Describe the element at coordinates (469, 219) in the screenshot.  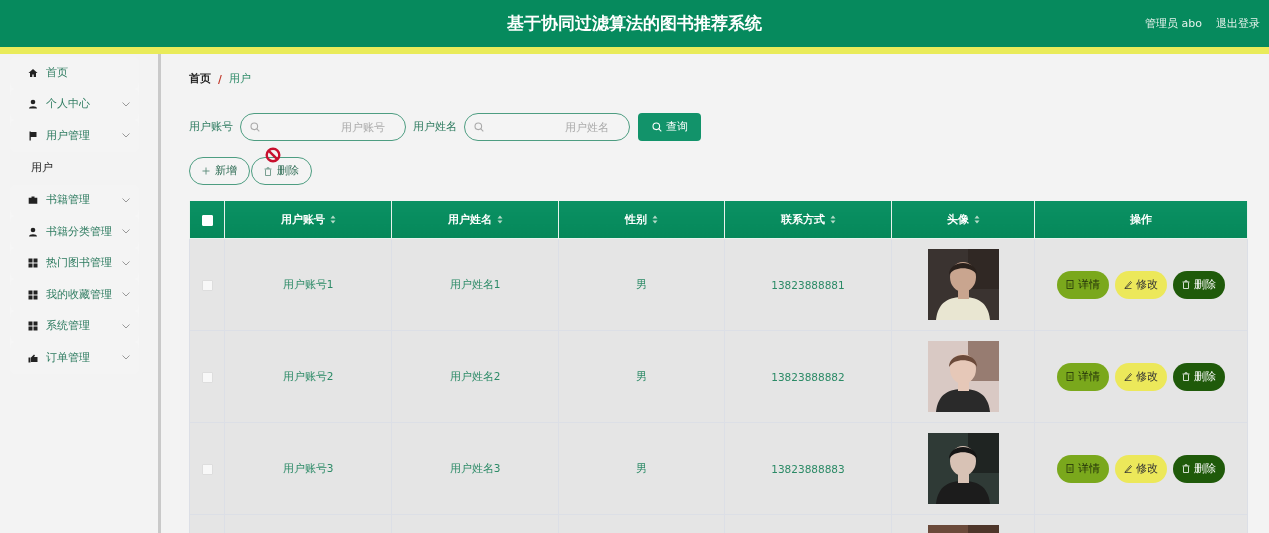
I see `column-header: 用户姓名` at that location.